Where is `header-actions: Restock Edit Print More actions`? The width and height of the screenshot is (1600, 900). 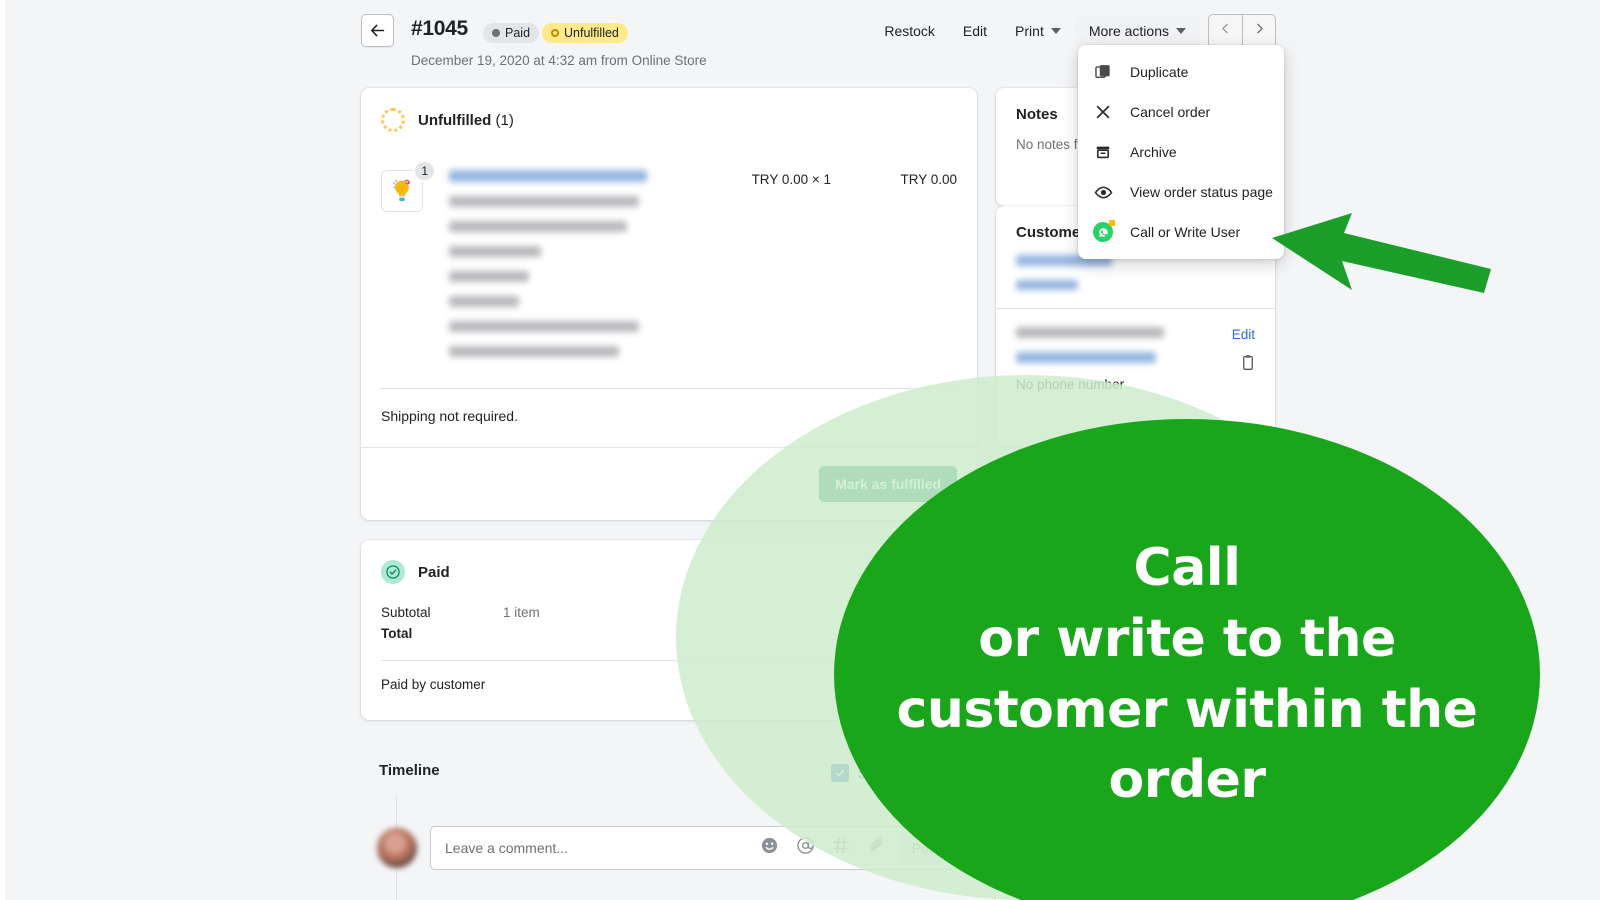
header-actions: Restock Edit Print More actions is located at coordinates (1073, 30).